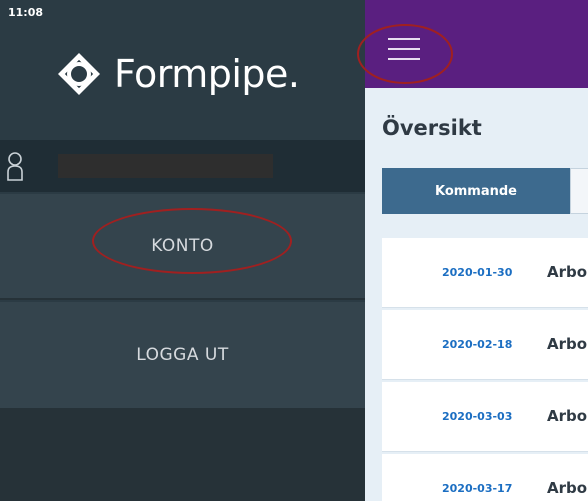 The width and height of the screenshot is (588, 501). What do you see at coordinates (432, 128) in the screenshot?
I see `page-title: Översikt` at bounding box center [432, 128].